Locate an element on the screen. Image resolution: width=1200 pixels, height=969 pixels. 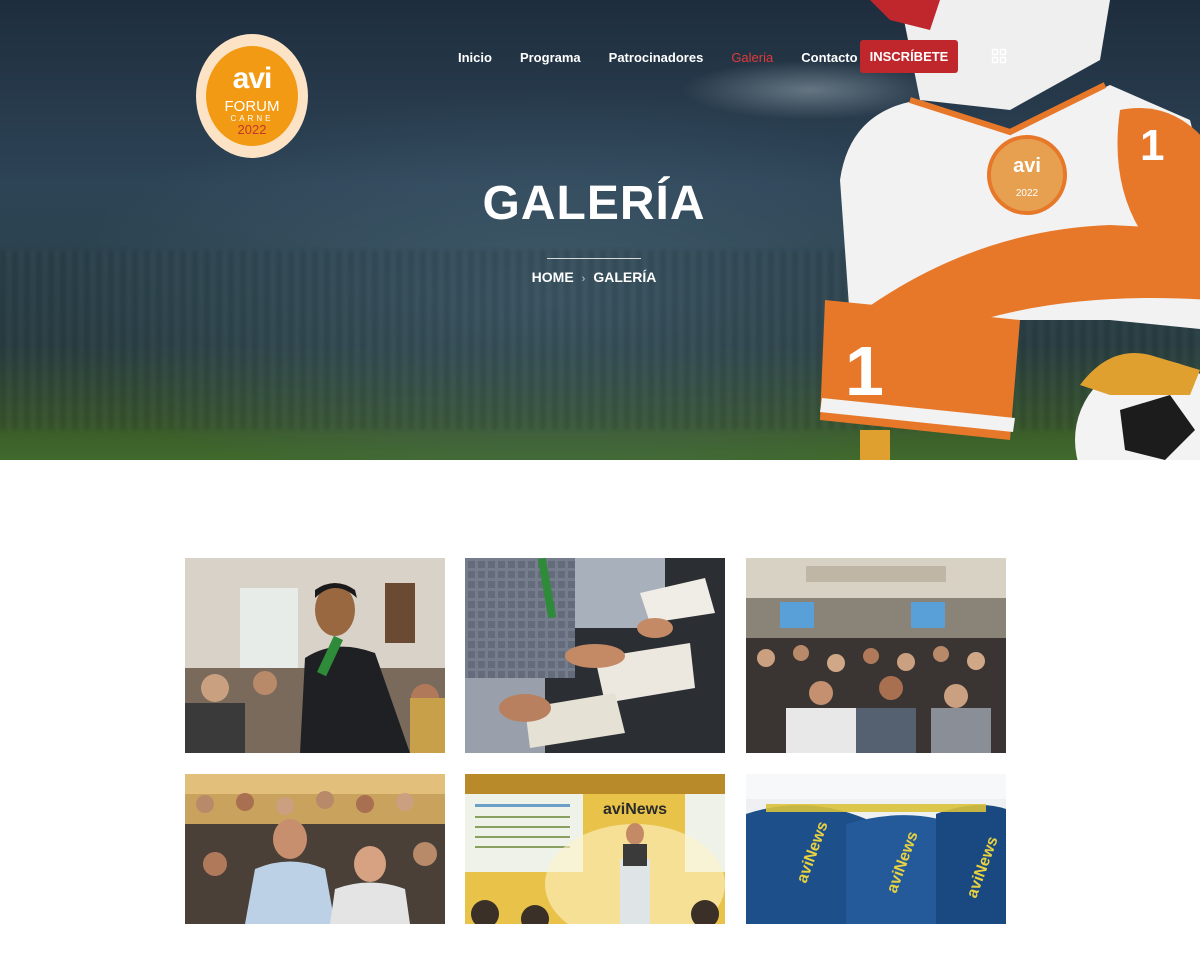
breadcrumb: HOME › GALERÍA is located at coordinates (594, 277).